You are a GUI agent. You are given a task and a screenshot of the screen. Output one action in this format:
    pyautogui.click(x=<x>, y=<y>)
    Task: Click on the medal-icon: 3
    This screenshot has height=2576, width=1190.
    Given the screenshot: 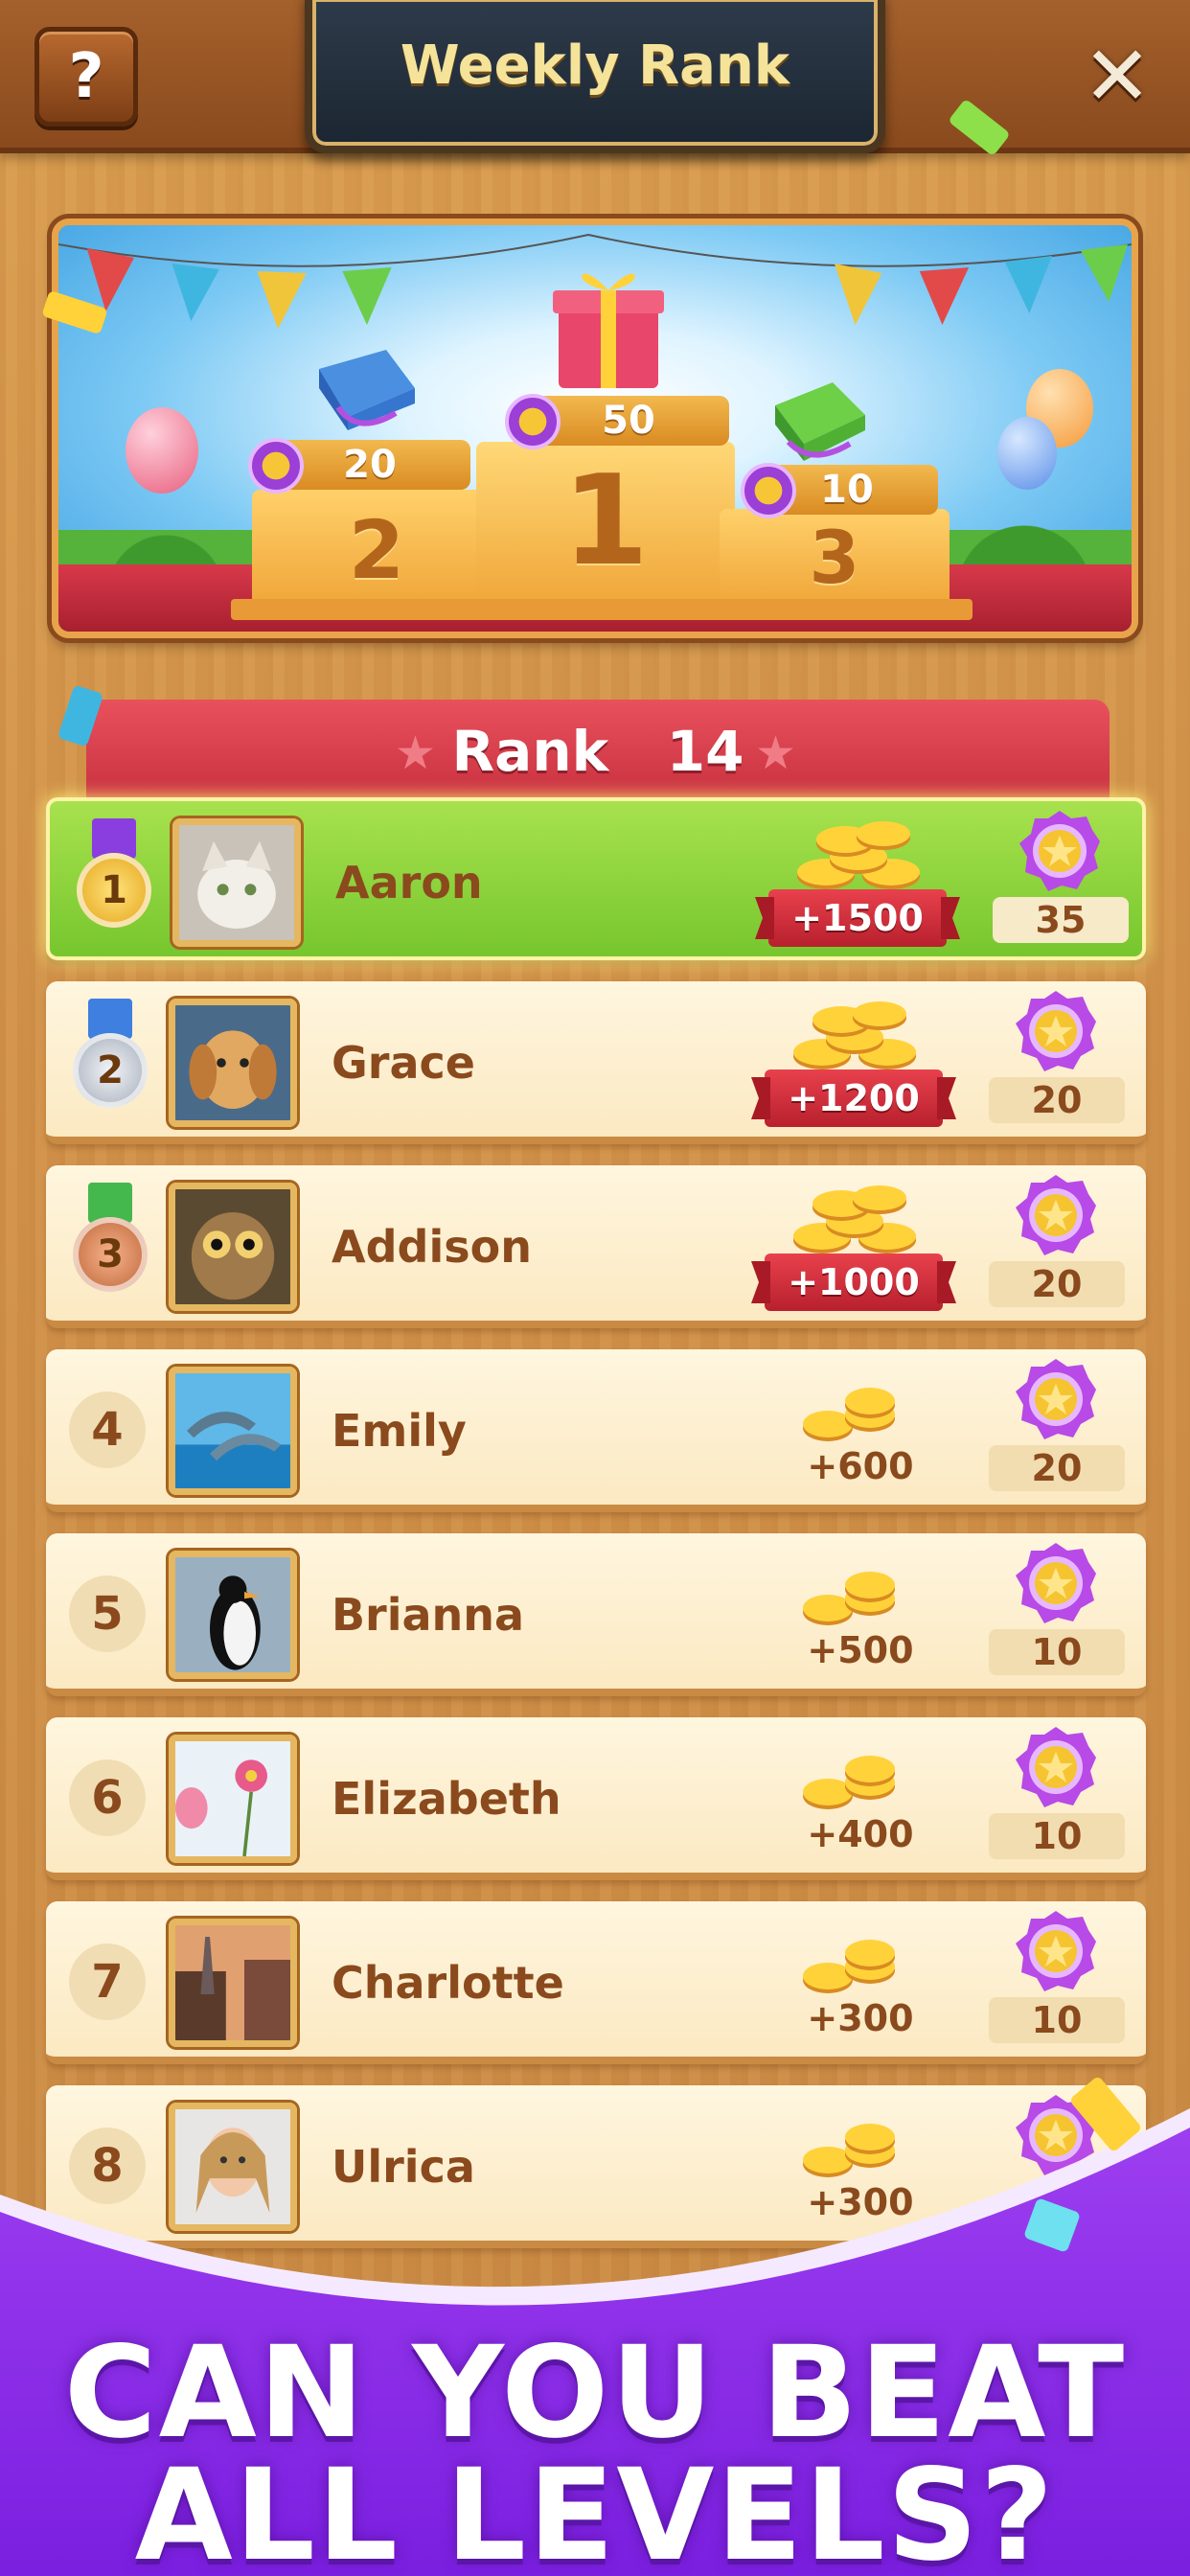 What is the action you would take?
    pyautogui.click(x=110, y=1245)
    